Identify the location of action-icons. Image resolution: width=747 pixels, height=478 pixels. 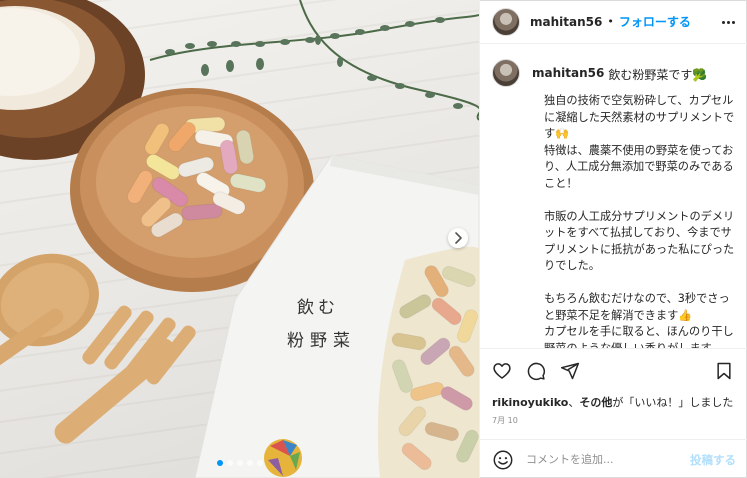
(536, 371).